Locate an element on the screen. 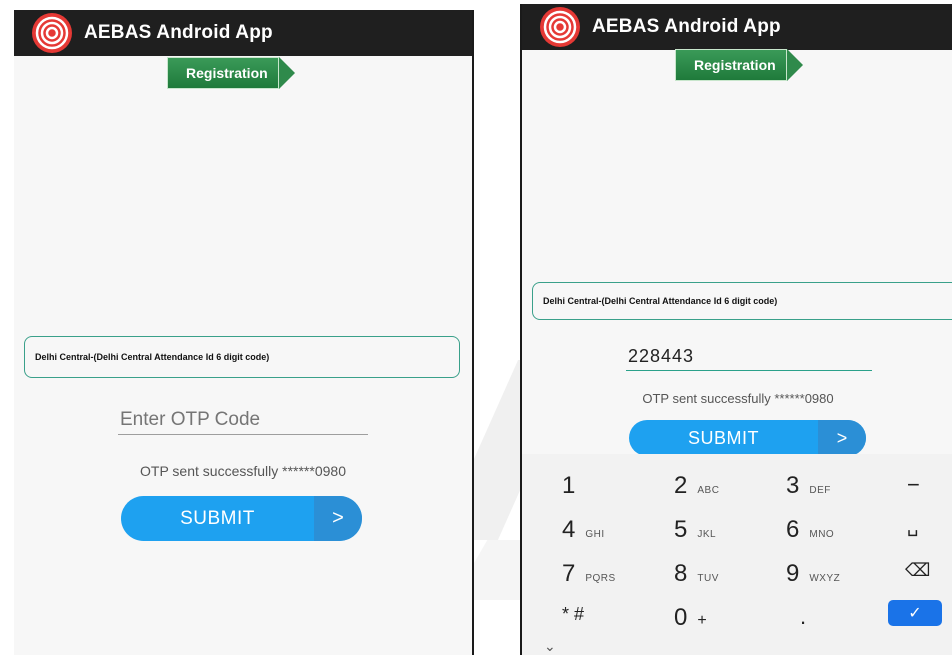 This screenshot has width=952, height=655. key-5: 5 JKL is located at coordinates (695, 530).